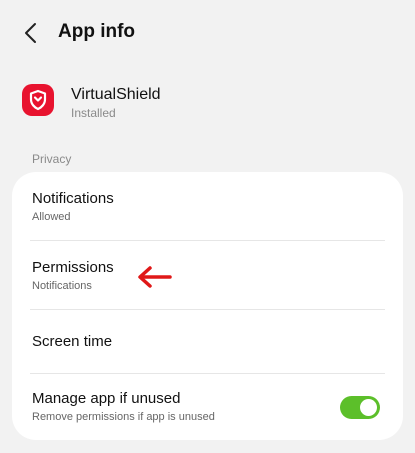 This screenshot has width=415, height=453. What do you see at coordinates (51, 217) in the screenshot?
I see `notifications-subtitle: Allowed` at bounding box center [51, 217].